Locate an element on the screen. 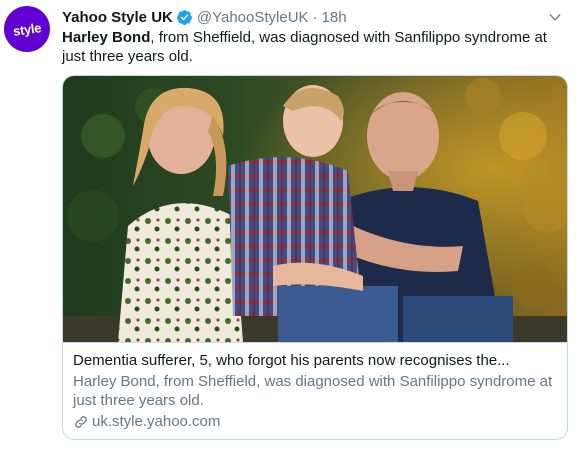 Image resolution: width=581 pixels, height=451 pixels. tweet-mention: Harley Bond is located at coordinates (106, 37).